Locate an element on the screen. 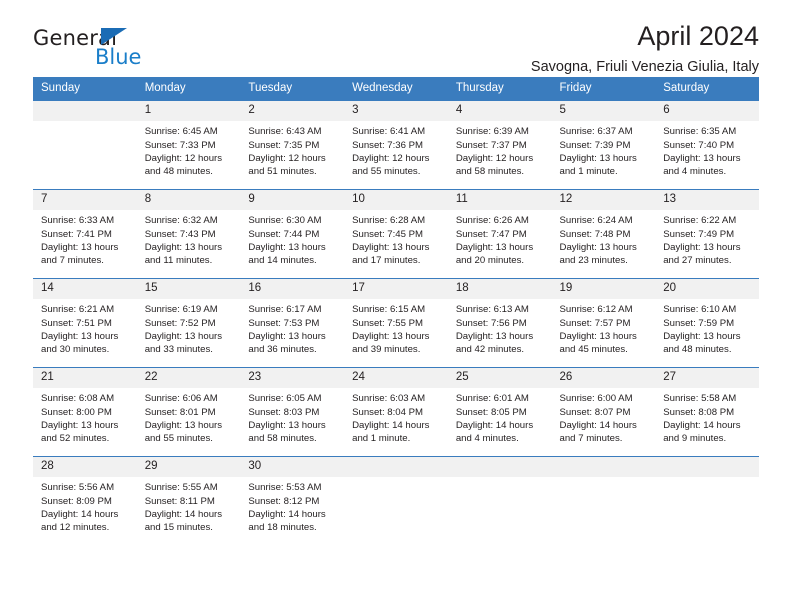 The image size is (792, 612). daylight-text-line2: and 7 minutes. is located at coordinates (72, 261).